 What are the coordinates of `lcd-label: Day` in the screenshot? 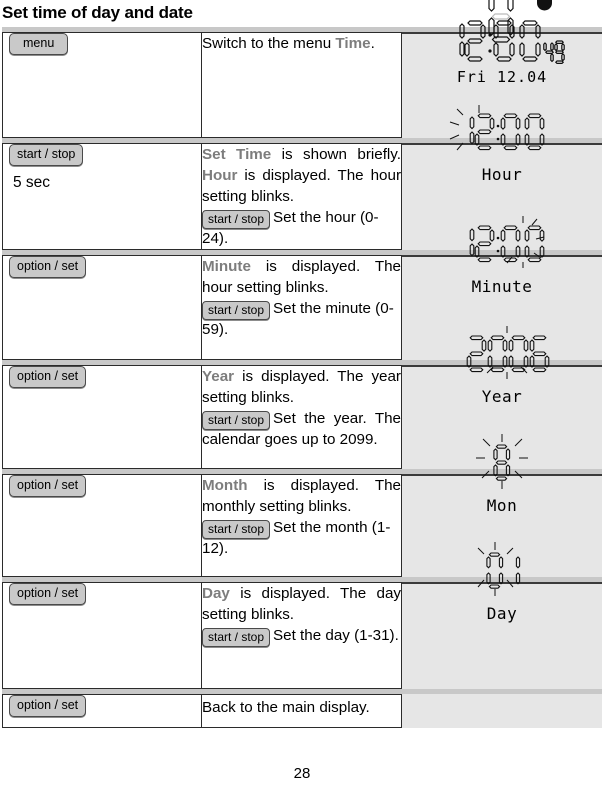 It's located at (502, 613).